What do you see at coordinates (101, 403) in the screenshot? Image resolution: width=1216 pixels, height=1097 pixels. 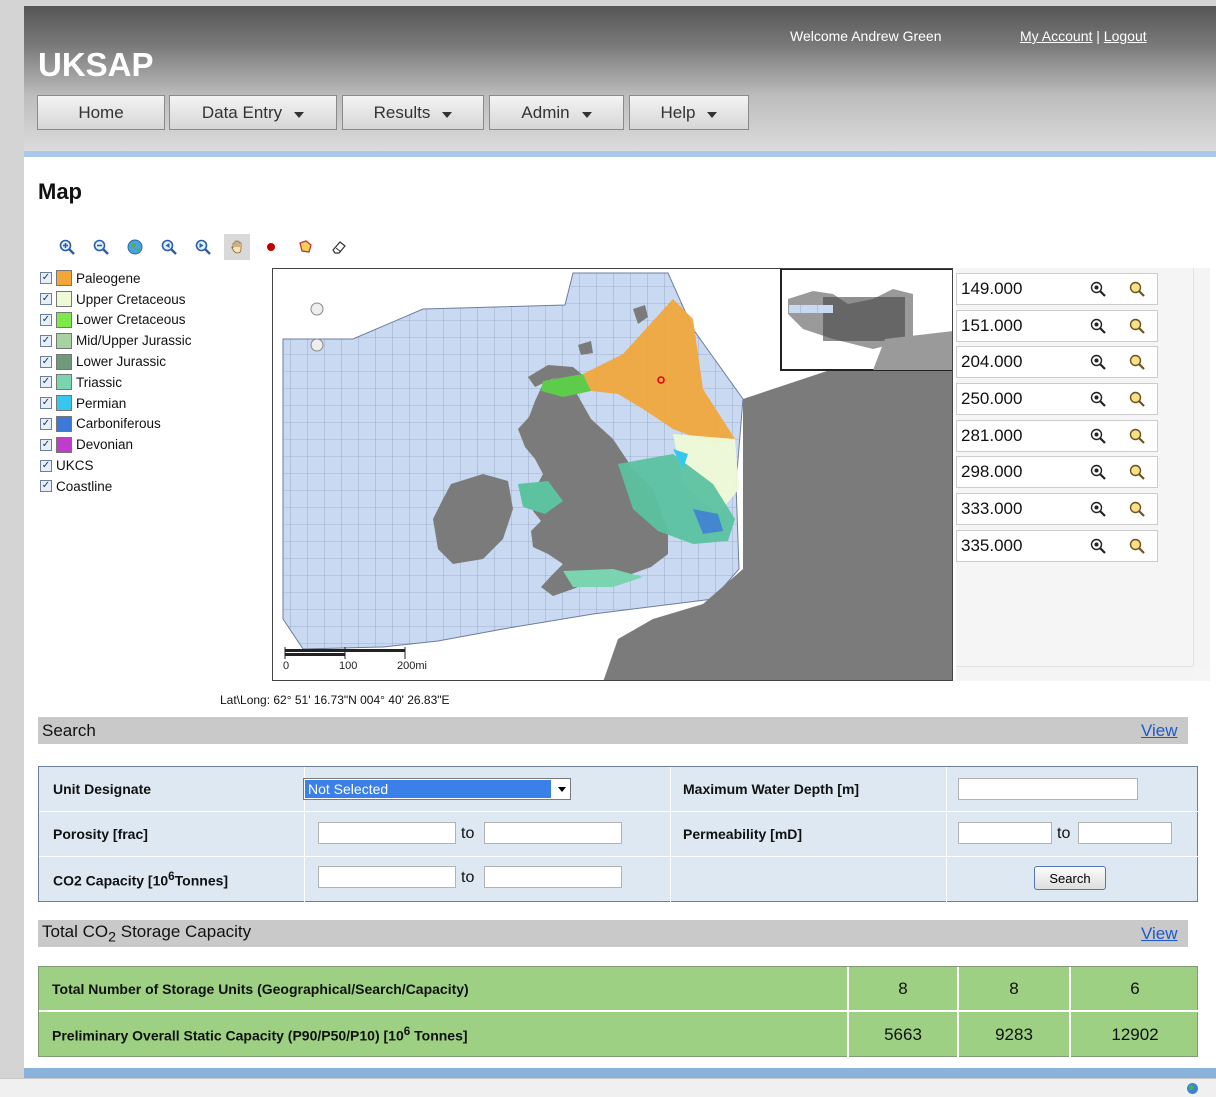 I see `legend-label: Permian` at bounding box center [101, 403].